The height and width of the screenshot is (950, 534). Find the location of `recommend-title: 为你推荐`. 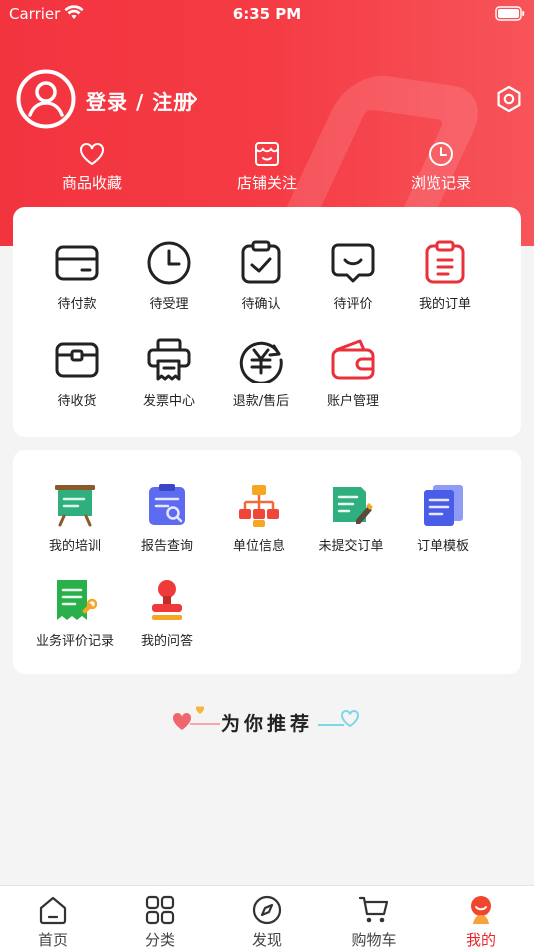

recommend-title: 为你推荐 is located at coordinates (266, 724).